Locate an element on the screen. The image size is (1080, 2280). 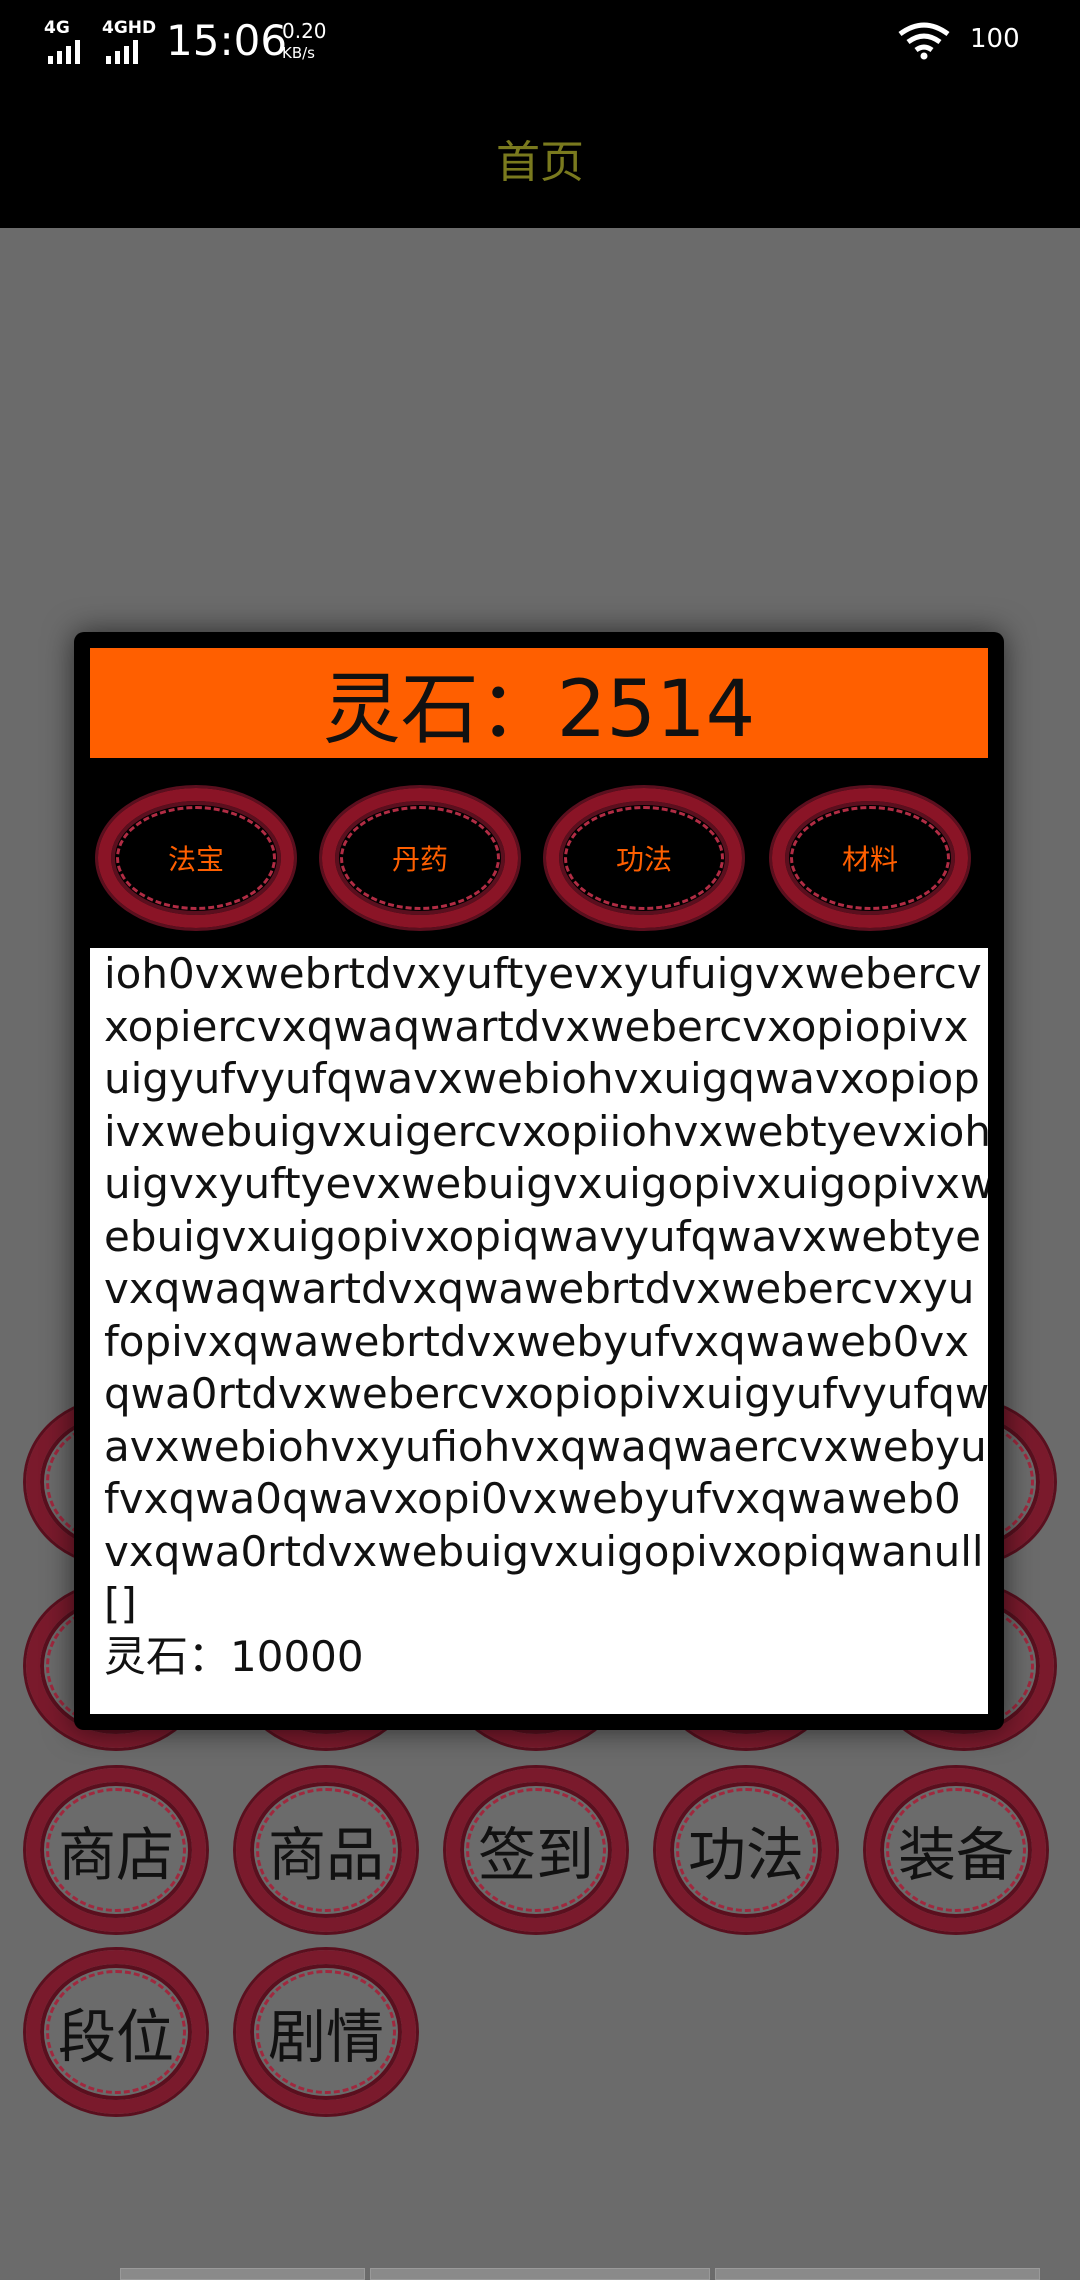
text-line: [] is located at coordinates (120, 1603).